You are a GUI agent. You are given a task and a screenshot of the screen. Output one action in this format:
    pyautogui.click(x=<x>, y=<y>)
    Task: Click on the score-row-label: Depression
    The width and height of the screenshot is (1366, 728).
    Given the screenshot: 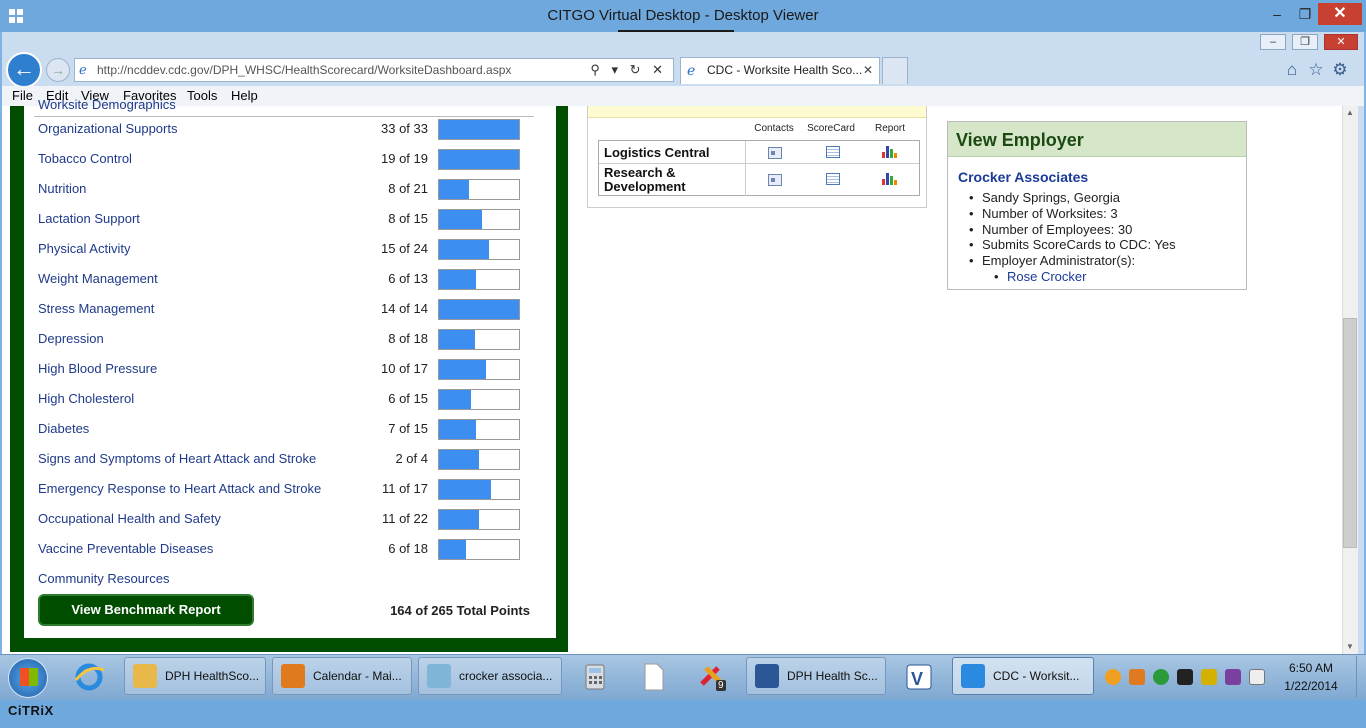 What is the action you would take?
    pyautogui.click(x=71, y=338)
    